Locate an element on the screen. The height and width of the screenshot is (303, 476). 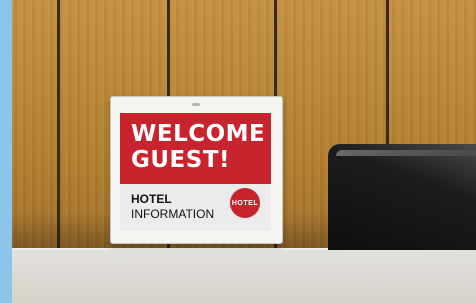
info-area: HOTEL INFORMATION HOTEL is located at coordinates (195, 207).